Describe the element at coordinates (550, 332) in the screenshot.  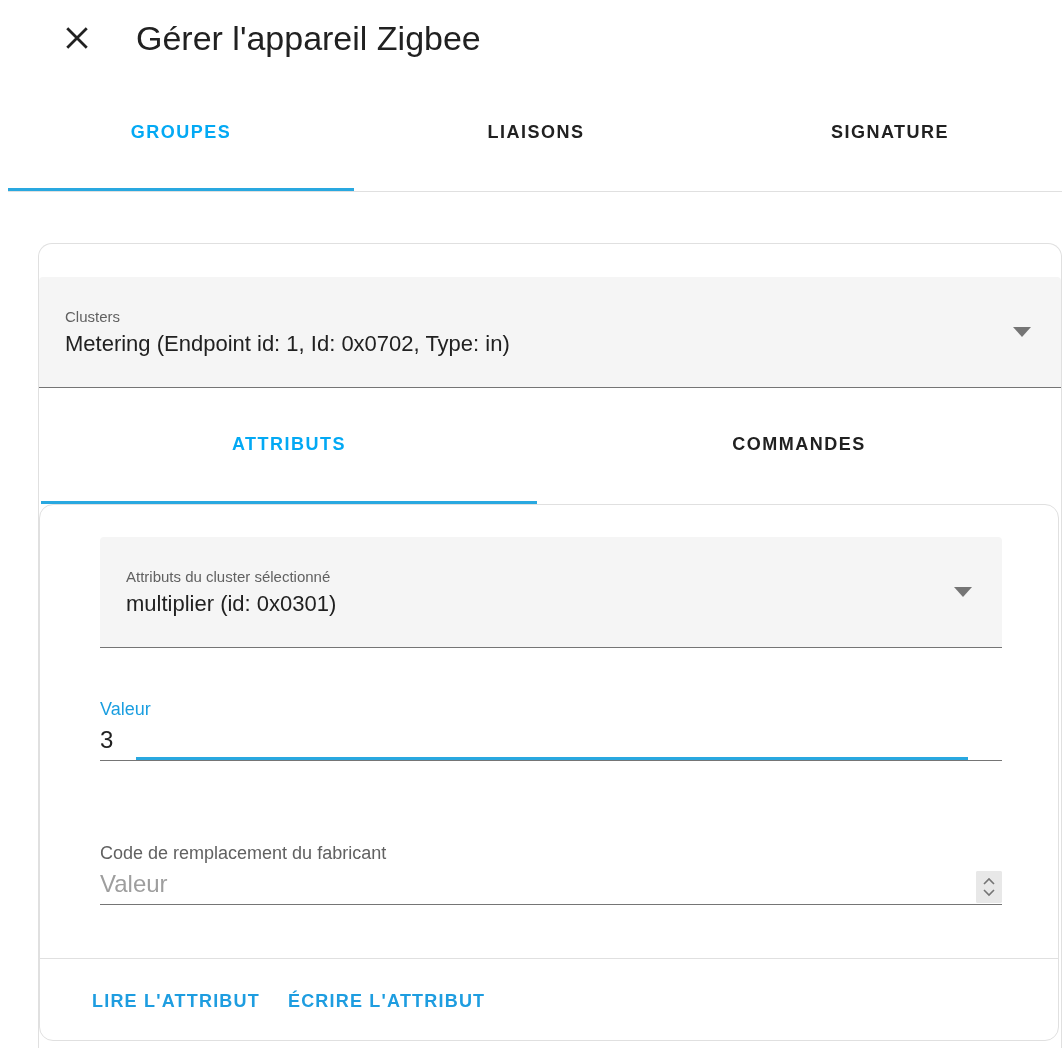
I see `clusters-select: Clusters Metering (Endpoint id: 1, Id: 0x0702, Type: in)` at that location.